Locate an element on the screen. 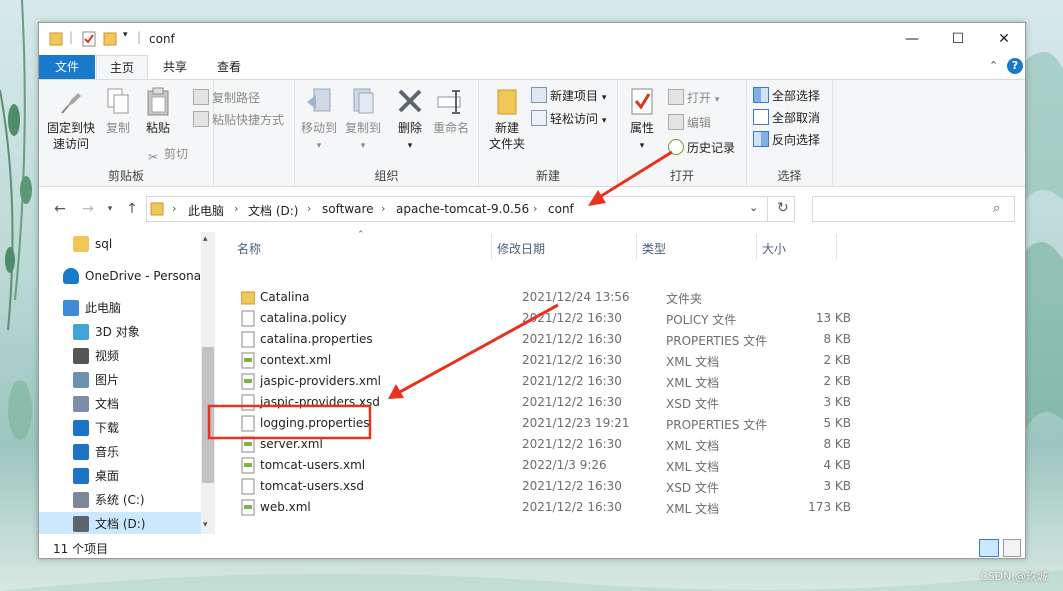 The height and width of the screenshot is (591, 1063). column-divider is located at coordinates (491, 247).